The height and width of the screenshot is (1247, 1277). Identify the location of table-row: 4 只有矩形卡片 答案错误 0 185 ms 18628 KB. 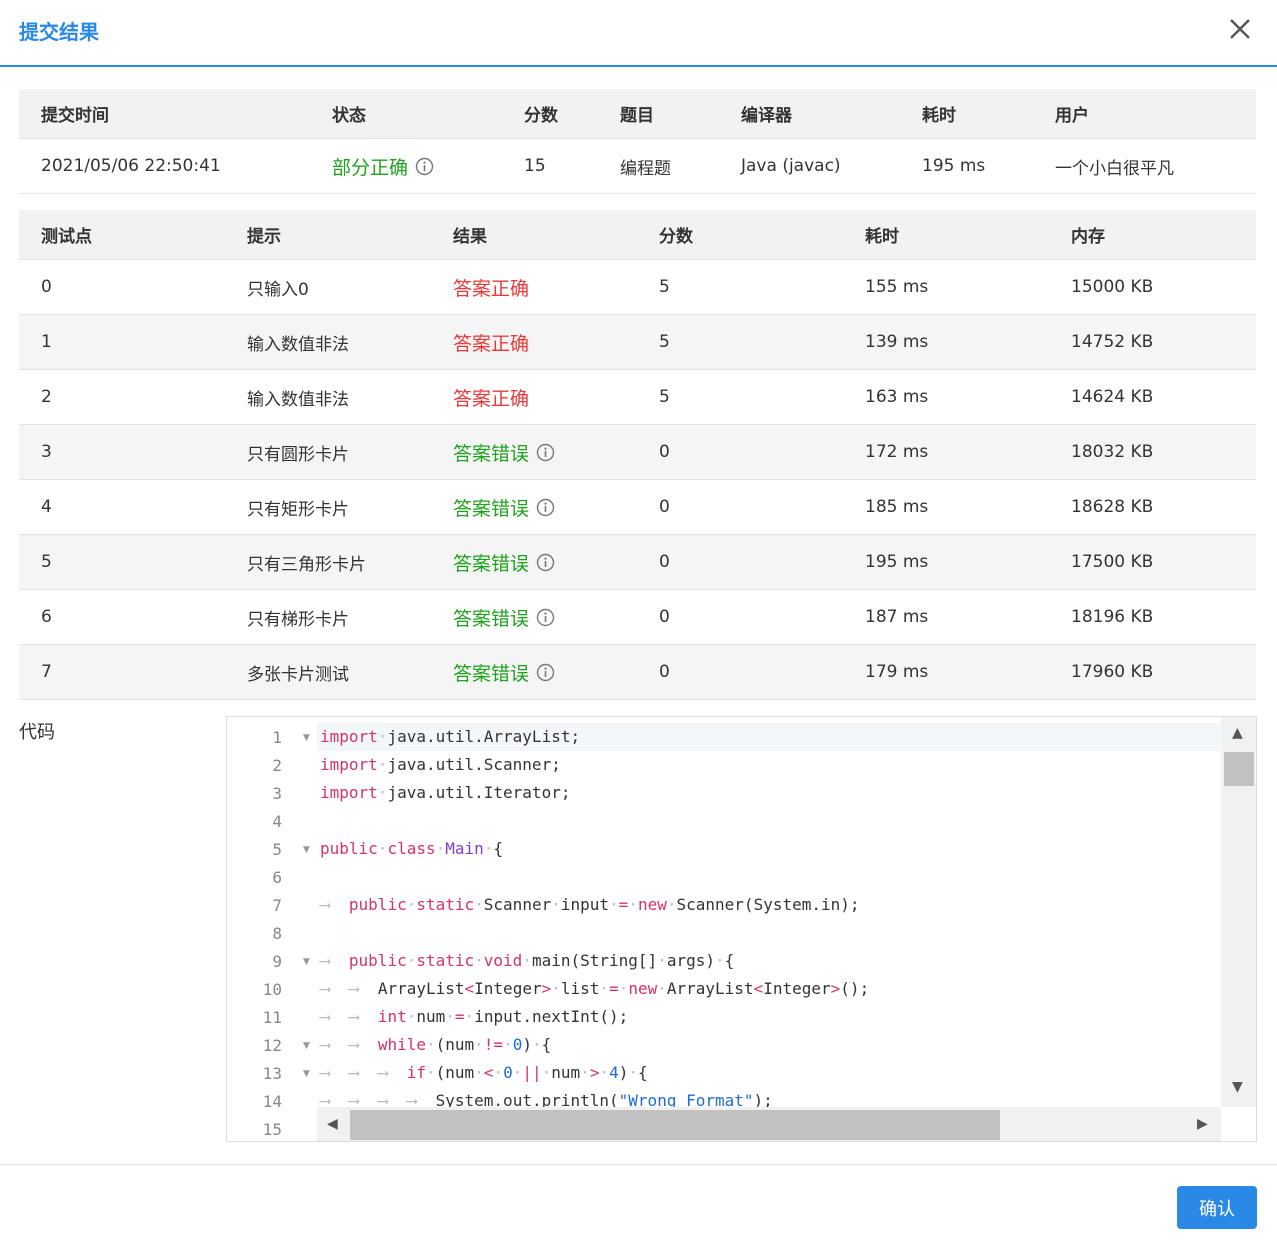
(637, 507).